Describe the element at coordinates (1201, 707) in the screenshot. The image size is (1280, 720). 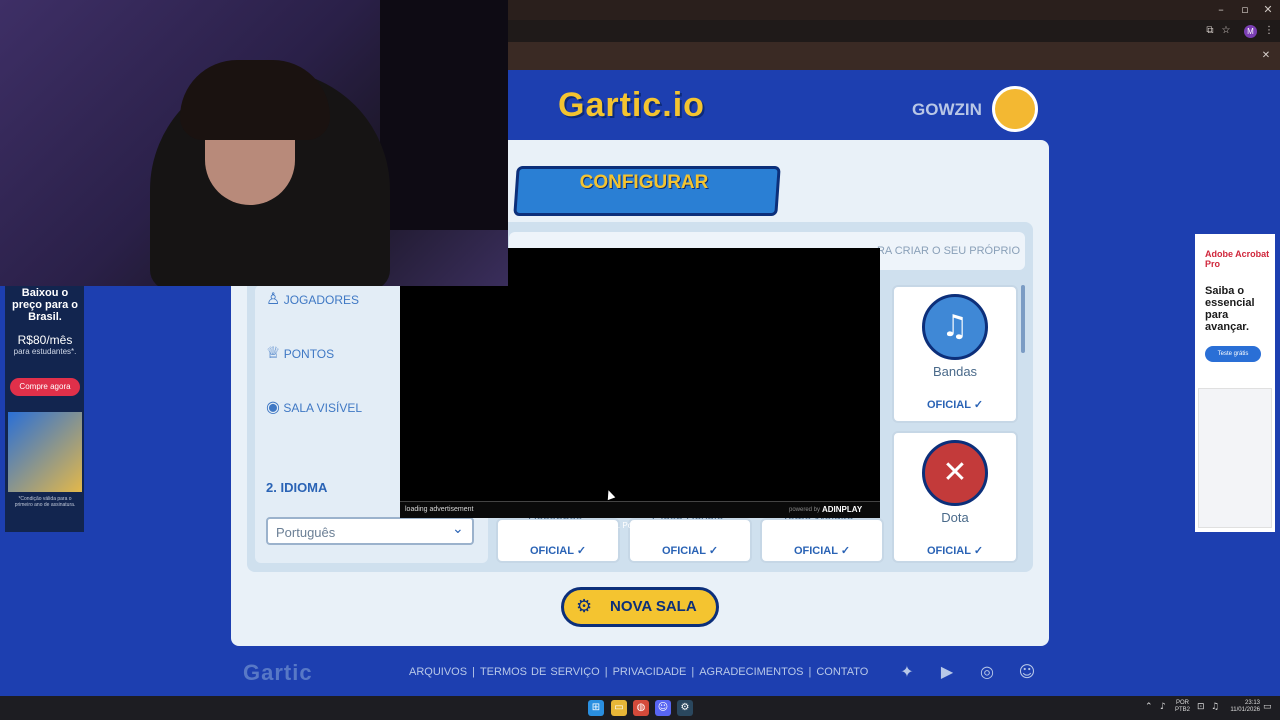
I see `network-icon: ⊡` at that location.